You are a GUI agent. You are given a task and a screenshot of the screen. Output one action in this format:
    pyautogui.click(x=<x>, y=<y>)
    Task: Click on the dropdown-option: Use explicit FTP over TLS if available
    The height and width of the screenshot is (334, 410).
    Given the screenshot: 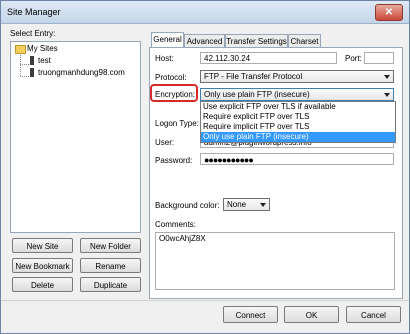 What is the action you would take?
    pyautogui.click(x=298, y=107)
    